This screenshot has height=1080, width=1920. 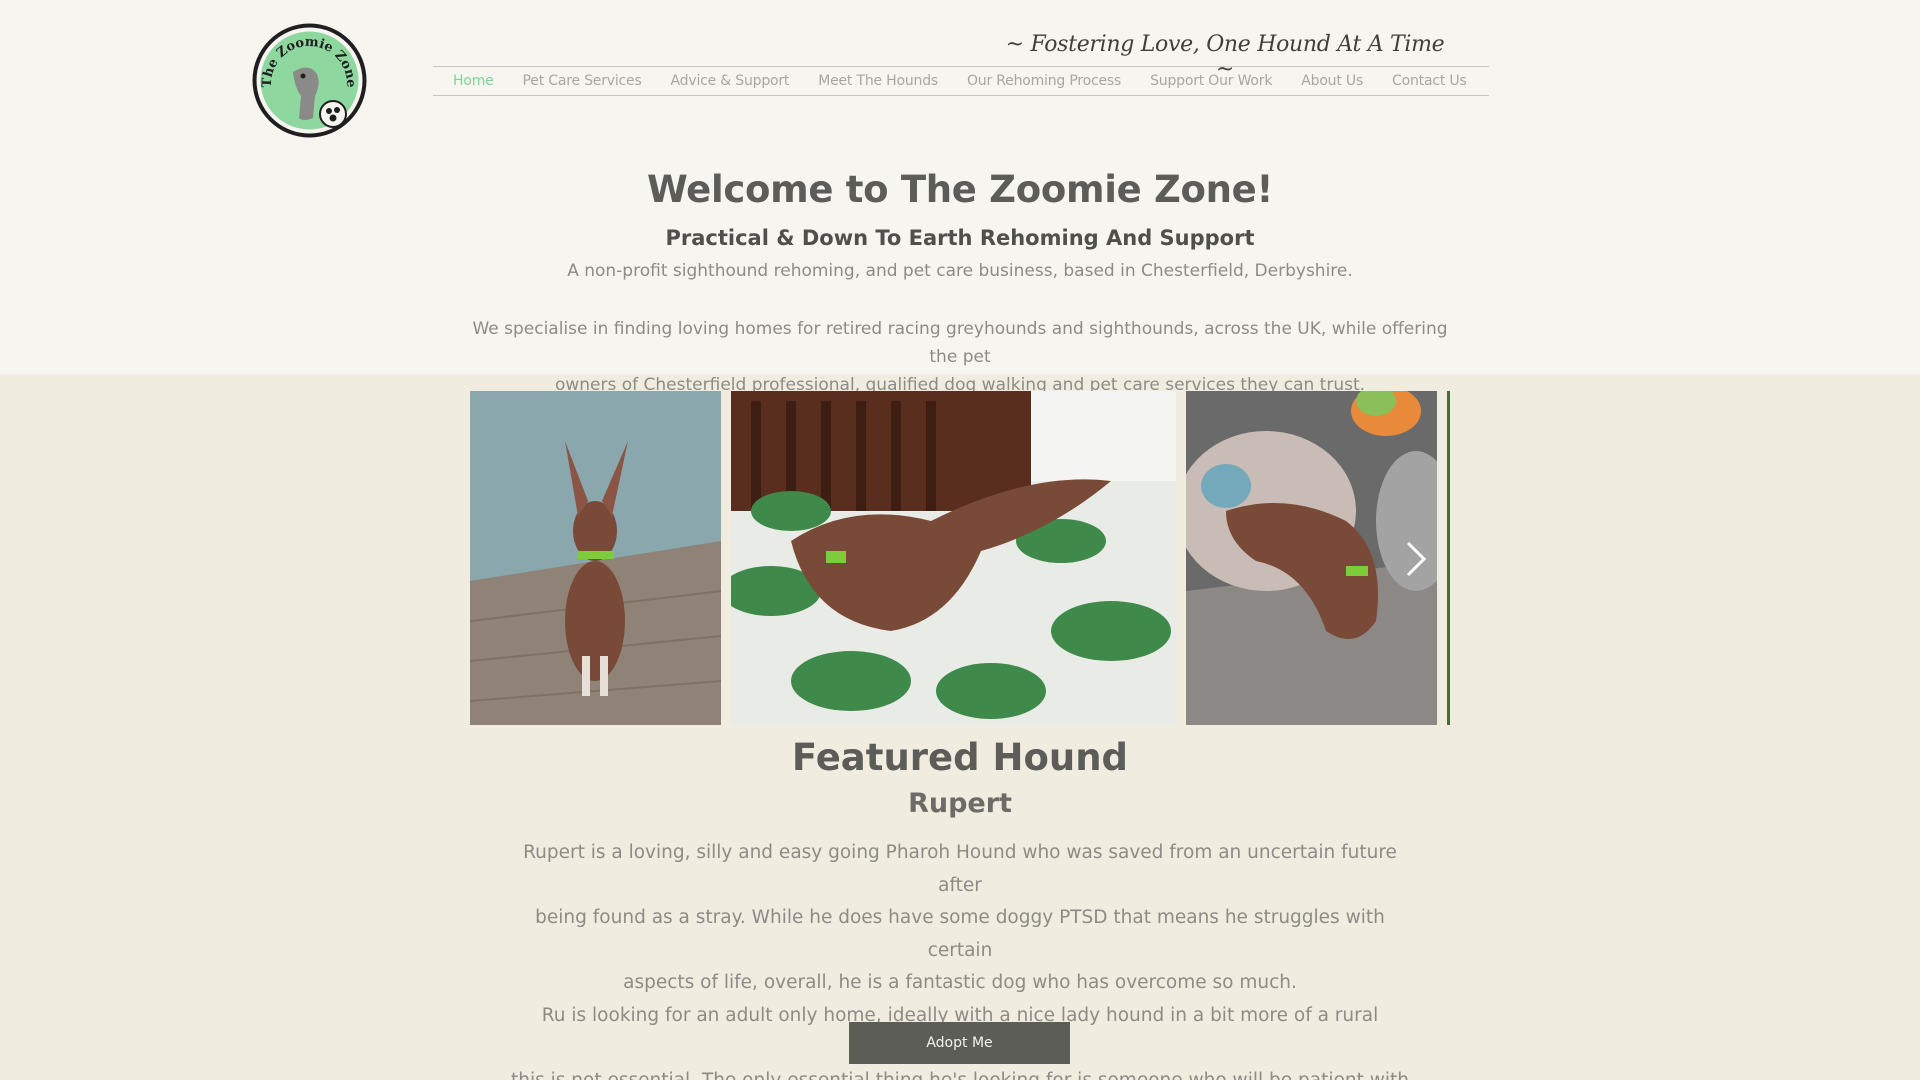 What do you see at coordinates (1211, 81) in the screenshot?
I see `nav-item-support-our-work: Support Our Work` at bounding box center [1211, 81].